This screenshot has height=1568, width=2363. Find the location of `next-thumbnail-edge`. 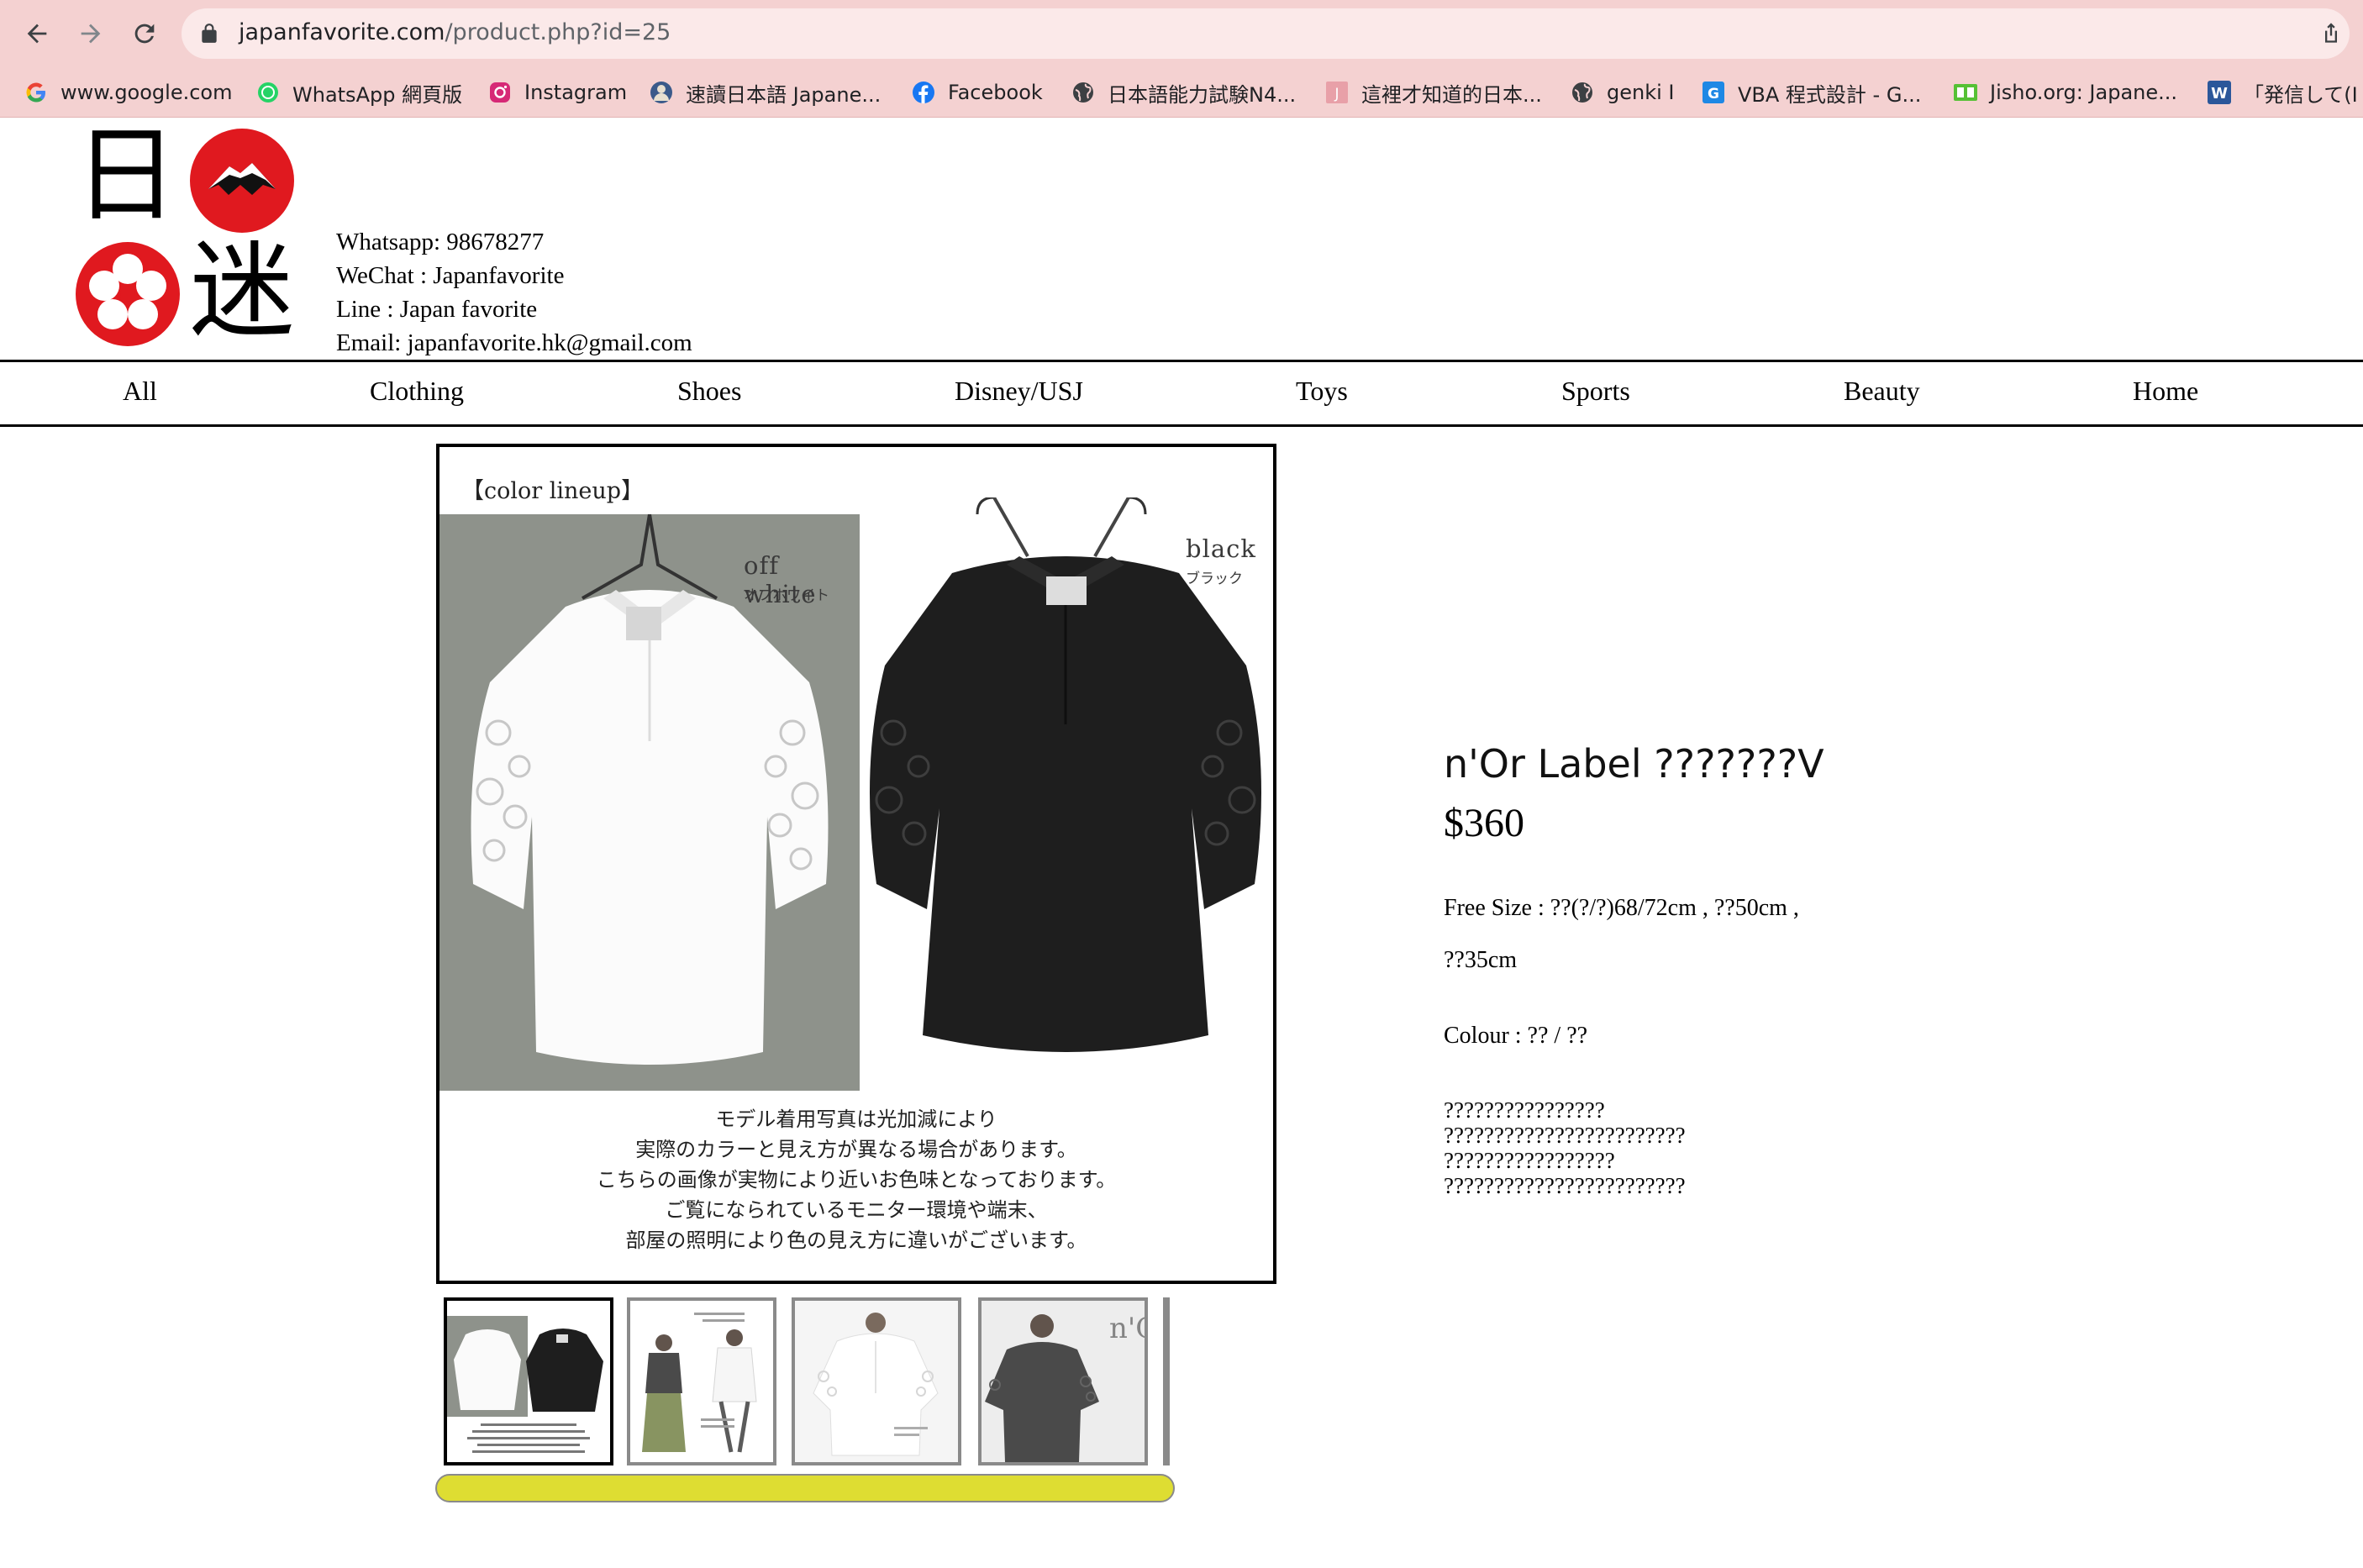

next-thumbnail-edge is located at coordinates (1166, 1381).